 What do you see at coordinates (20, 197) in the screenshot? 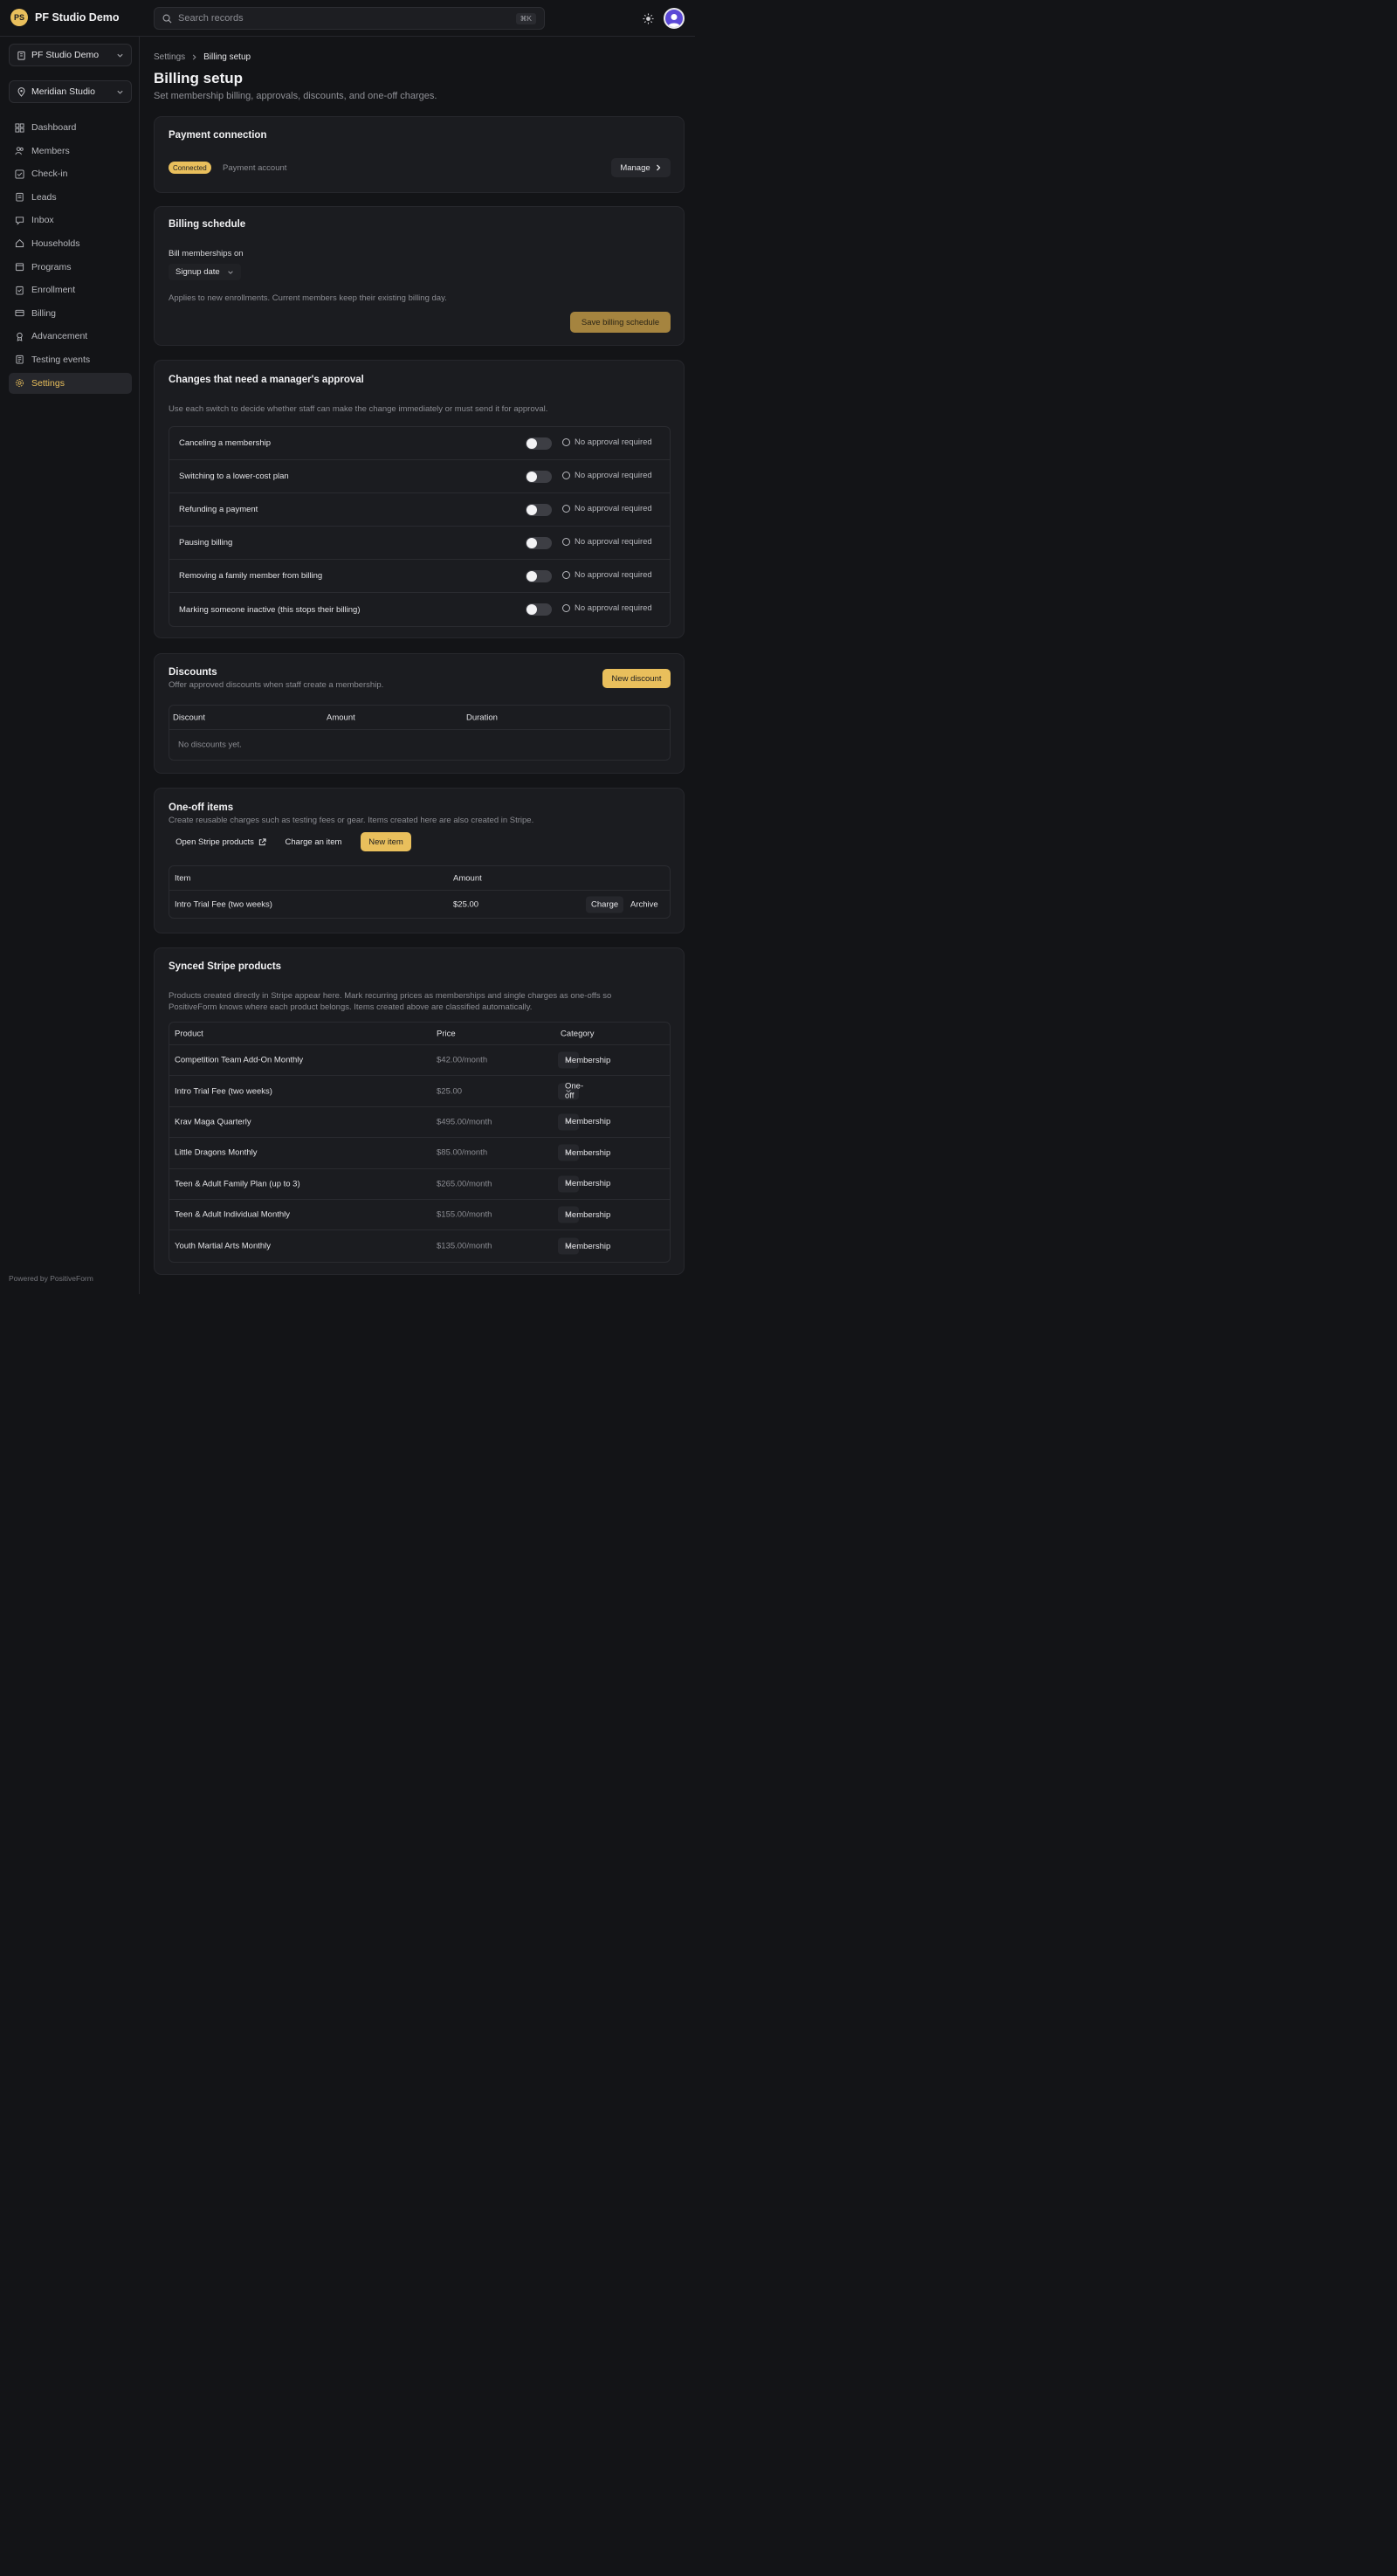
I see `leads-icon` at bounding box center [20, 197].